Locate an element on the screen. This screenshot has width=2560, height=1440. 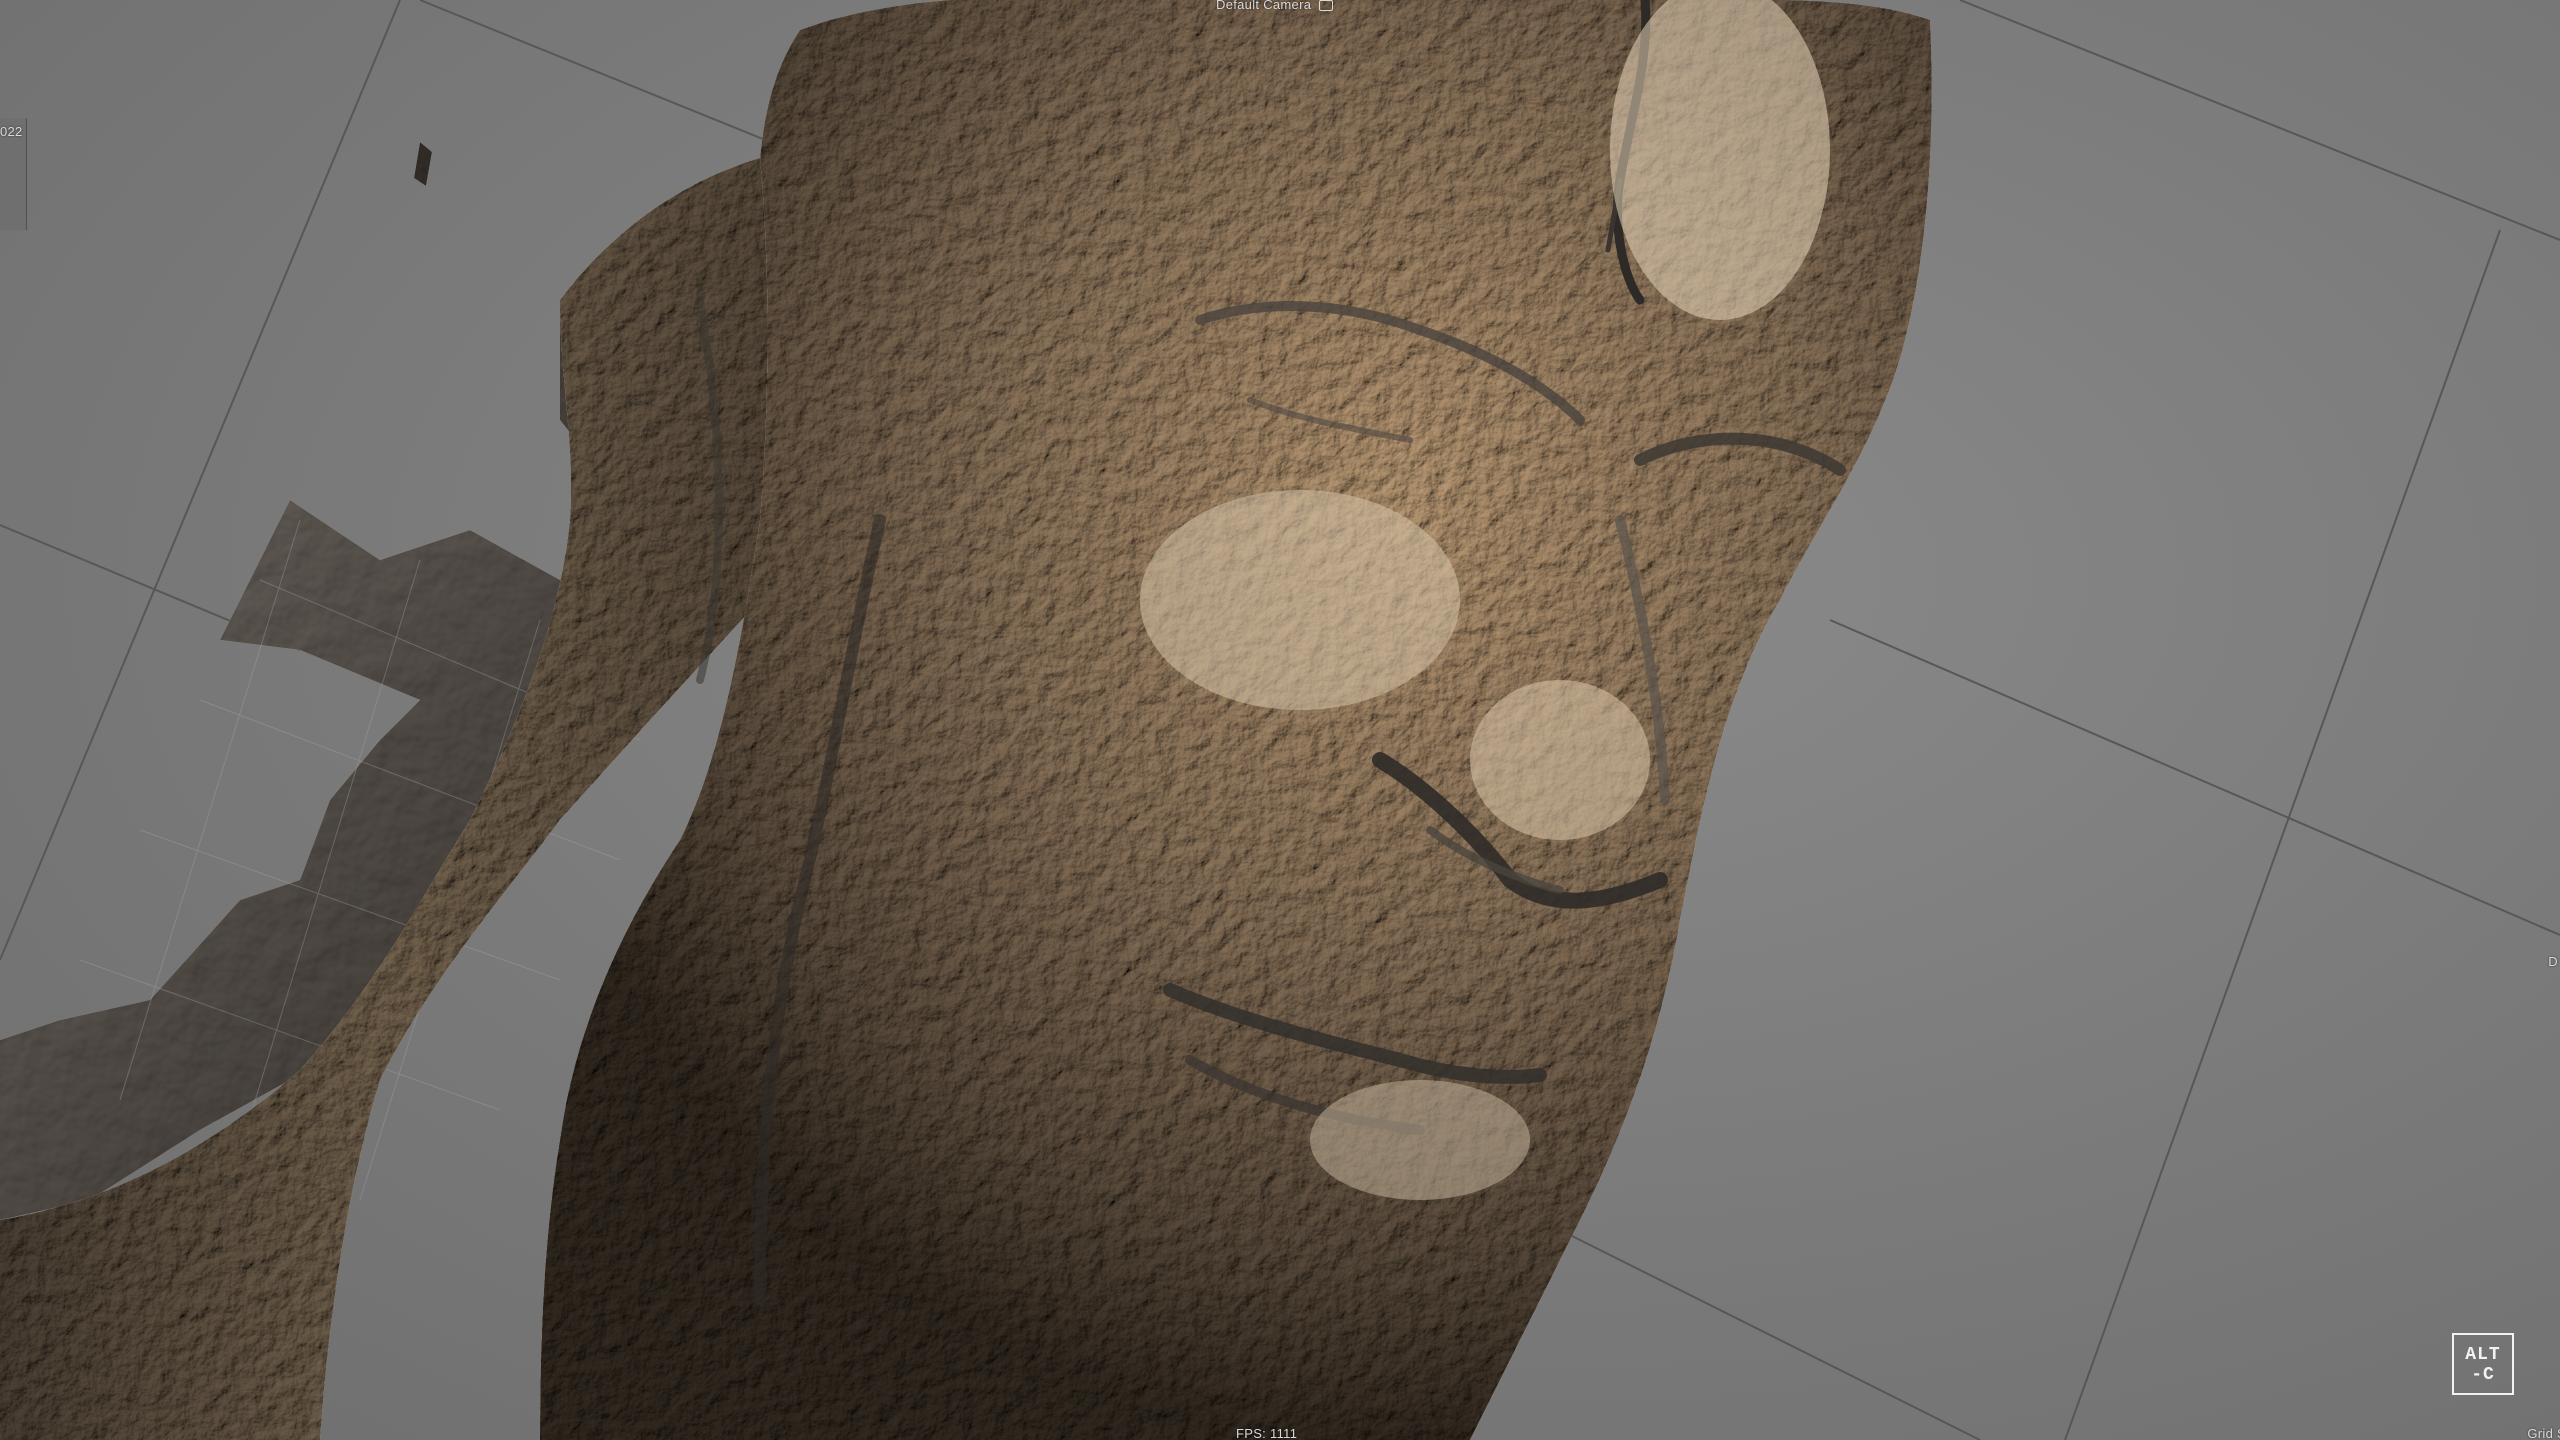
altc-logo: ALT -C is located at coordinates (2483, 1364).